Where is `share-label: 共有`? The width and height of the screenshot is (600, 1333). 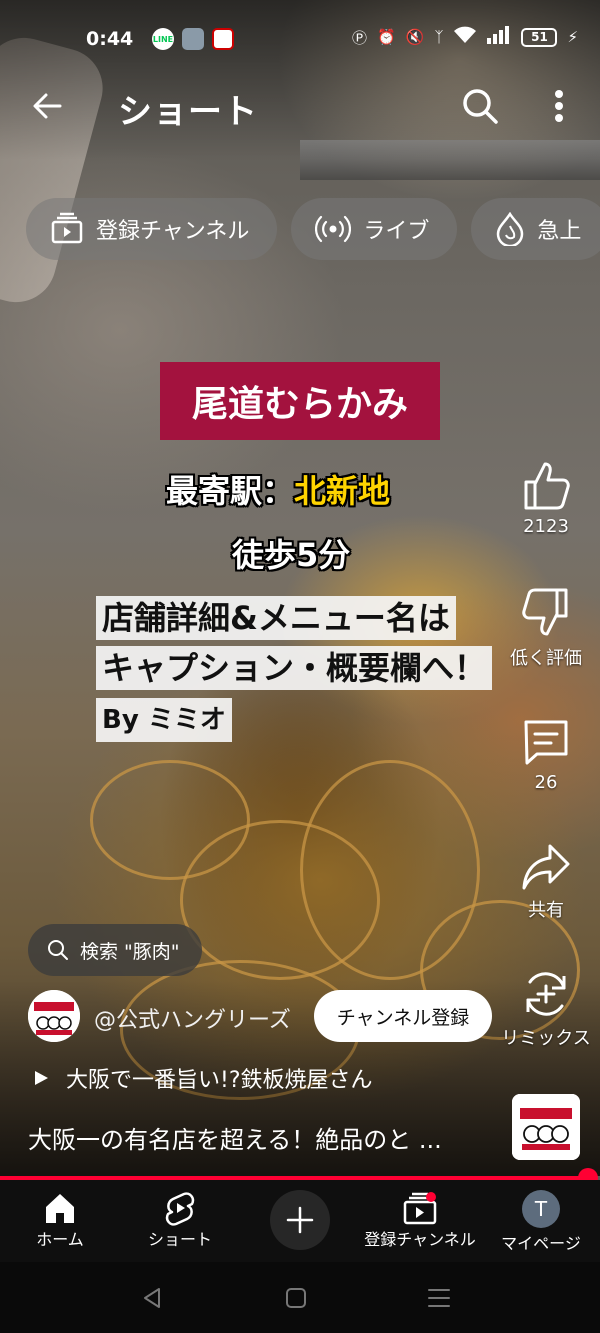
share-label: 共有 is located at coordinates (546, 910).